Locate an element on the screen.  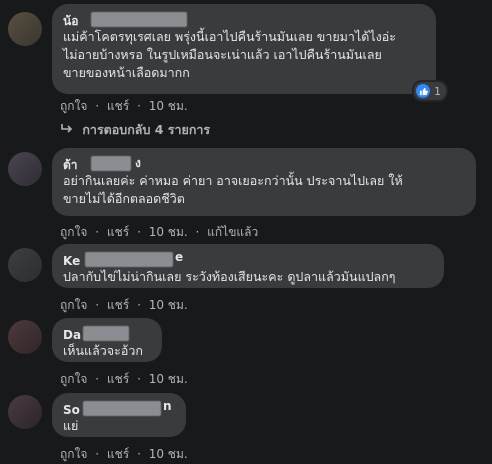
commenter-name: Ke is located at coordinates (71, 261).